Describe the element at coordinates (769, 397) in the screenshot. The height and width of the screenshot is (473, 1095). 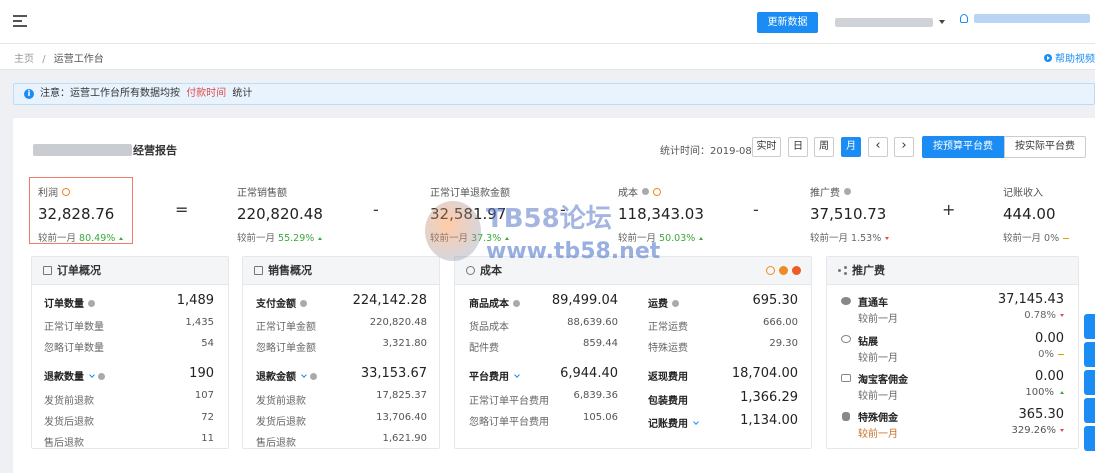
I see `row-value: 1,366.29` at that location.